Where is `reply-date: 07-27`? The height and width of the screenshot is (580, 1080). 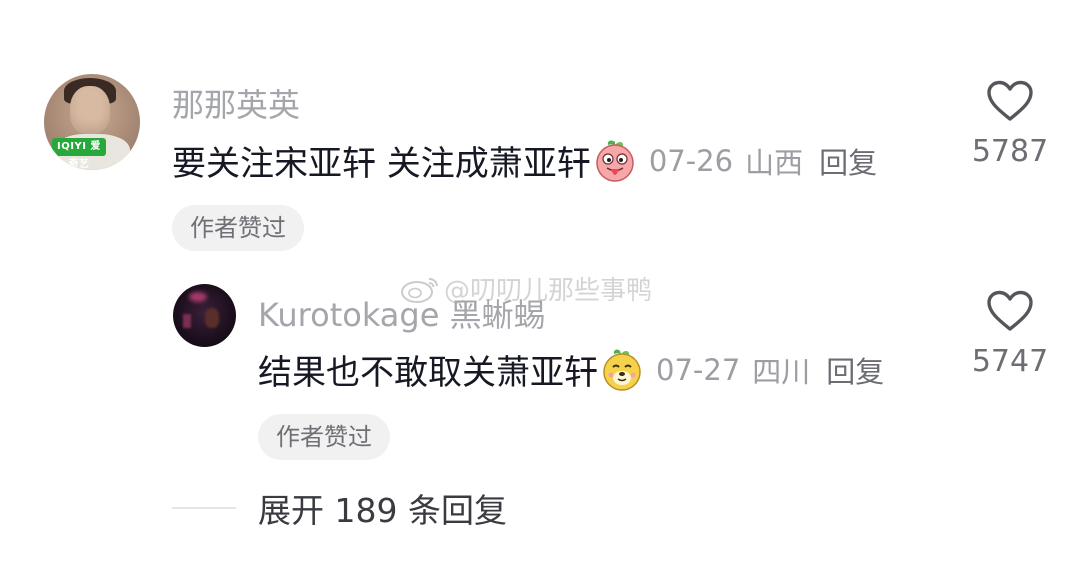 reply-date: 07-27 is located at coordinates (698, 369).